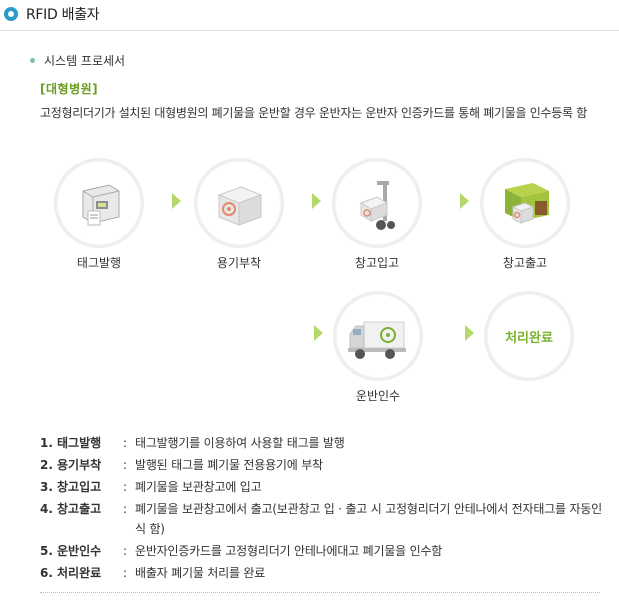  Describe the element at coordinates (79, 487) in the screenshot. I see `list-term: 창고입고` at that location.